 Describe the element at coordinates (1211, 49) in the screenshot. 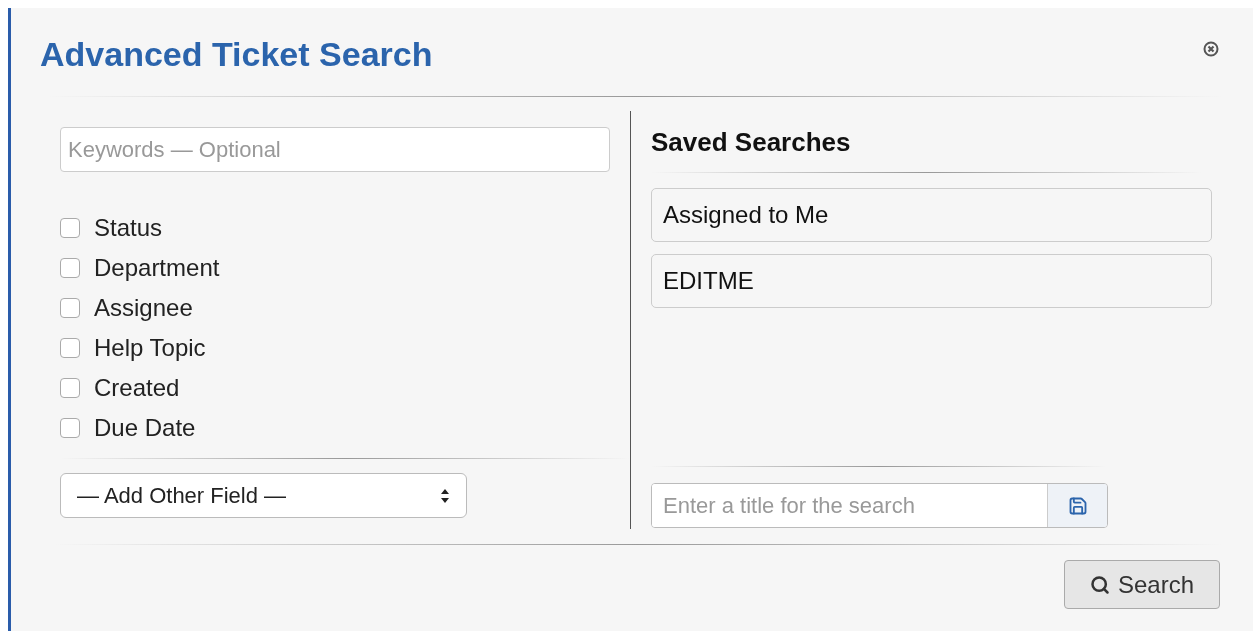

I see `close-icon` at that location.